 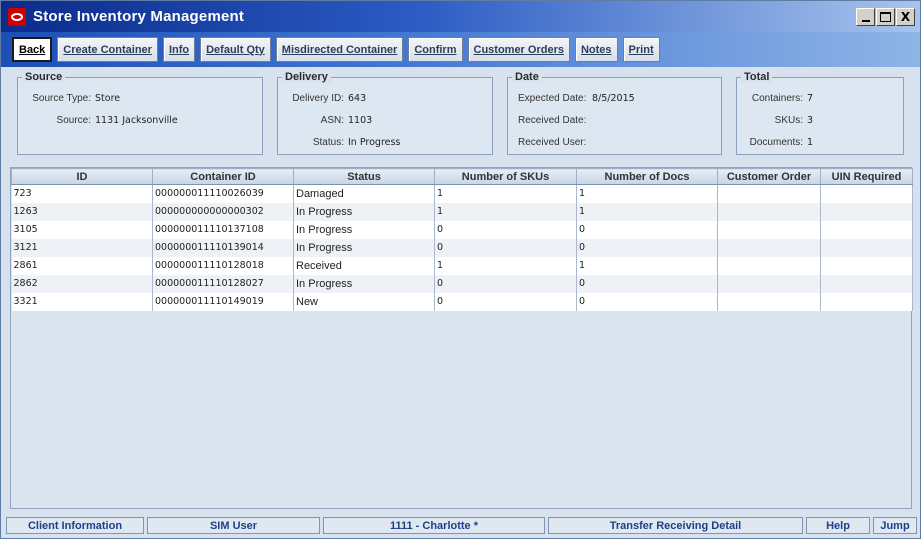 What do you see at coordinates (810, 98) in the screenshot?
I see `containers-value: 7` at bounding box center [810, 98].